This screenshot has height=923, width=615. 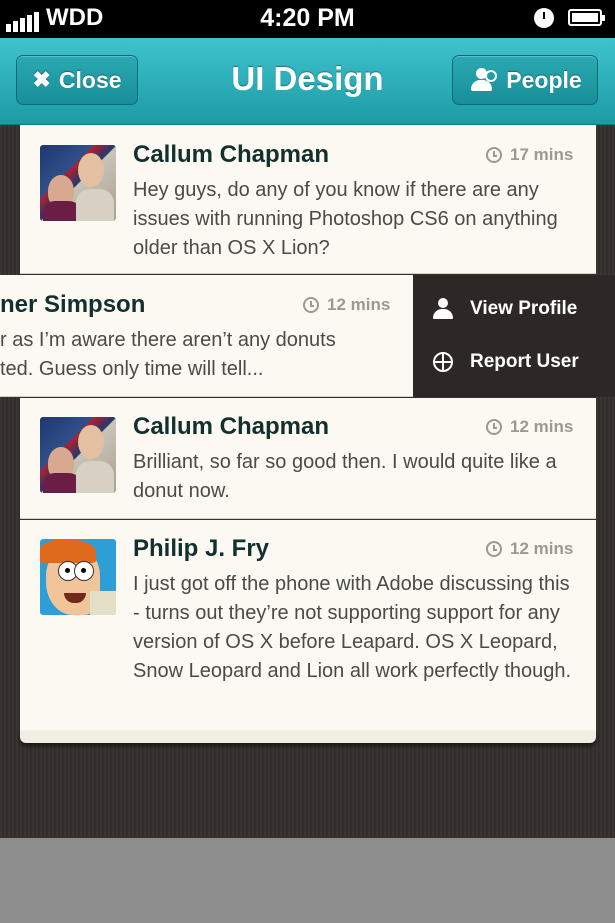 I want to click on status-bar: WDD 4:20 PM, so click(x=307, y=19).